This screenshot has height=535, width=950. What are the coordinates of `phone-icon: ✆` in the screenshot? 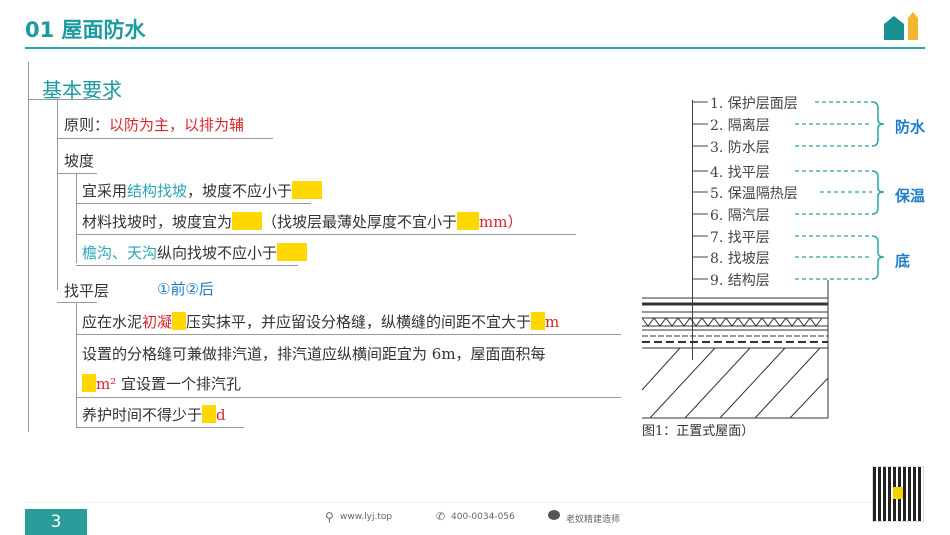 It's located at (441, 516).